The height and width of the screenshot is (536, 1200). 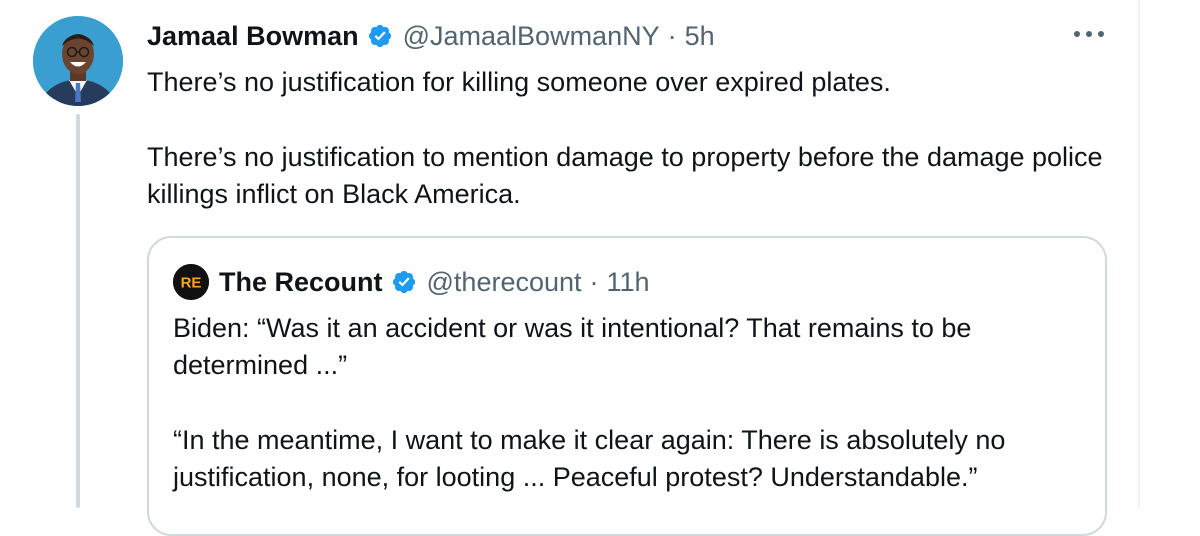 What do you see at coordinates (504, 282) in the screenshot?
I see `quoted-author-handle: @therecount` at bounding box center [504, 282].